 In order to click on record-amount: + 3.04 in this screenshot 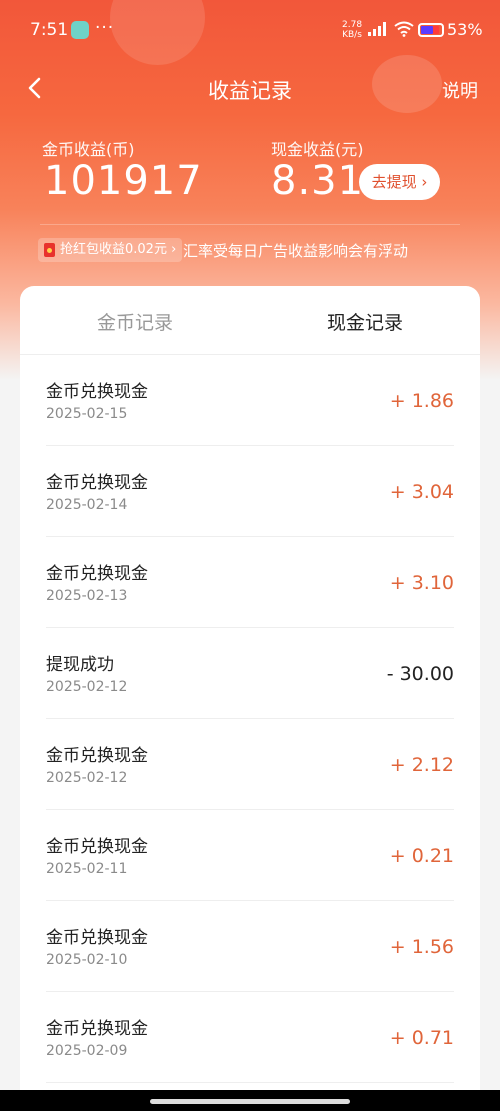, I will do `click(421, 492)`.